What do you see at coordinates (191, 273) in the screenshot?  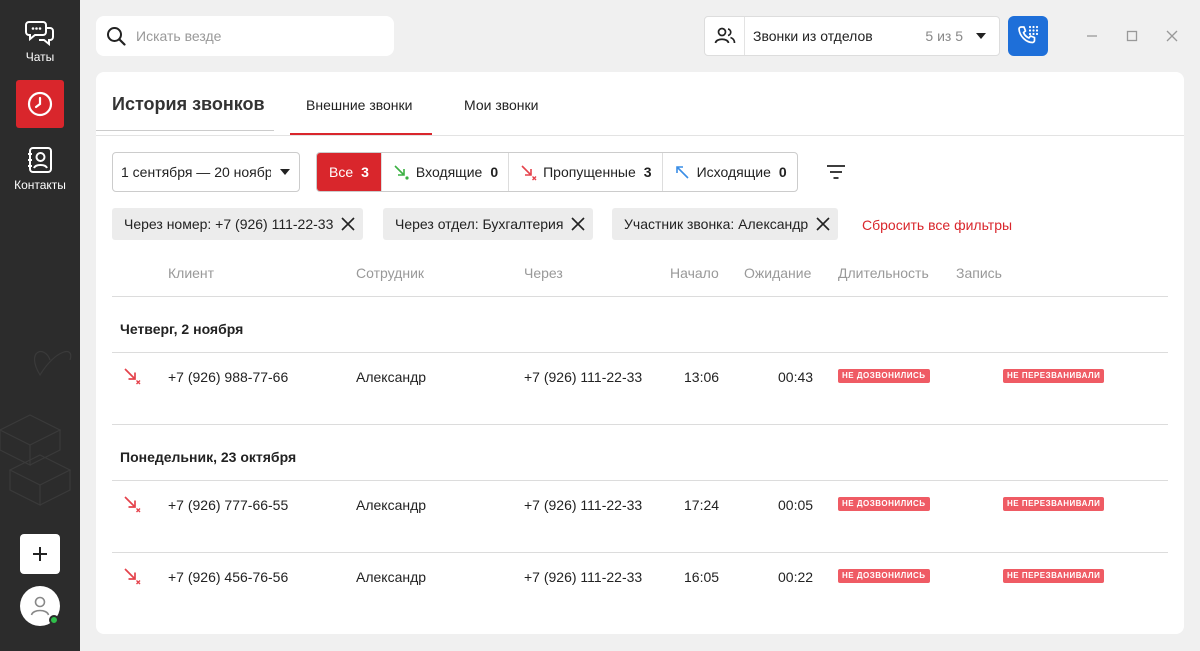 I see `column-header-client: Клиент` at bounding box center [191, 273].